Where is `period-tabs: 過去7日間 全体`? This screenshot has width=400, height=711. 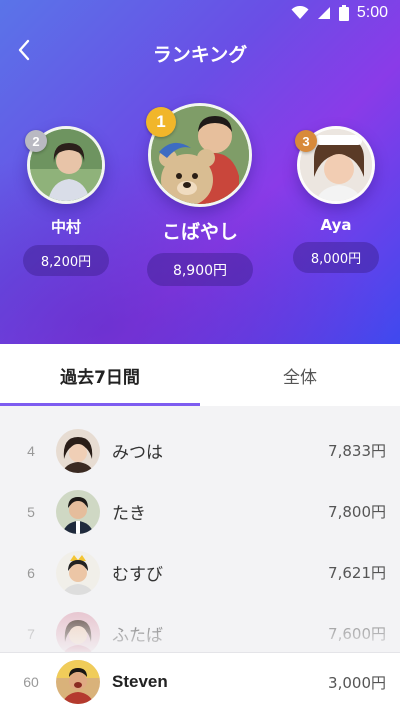
period-tabs: 過去7日間 全体 is located at coordinates (200, 375).